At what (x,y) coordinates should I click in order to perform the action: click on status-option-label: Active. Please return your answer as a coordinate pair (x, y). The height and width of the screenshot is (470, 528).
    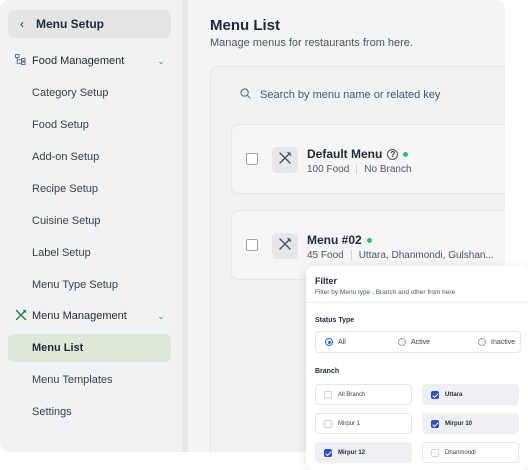
    Looking at the image, I should click on (421, 342).